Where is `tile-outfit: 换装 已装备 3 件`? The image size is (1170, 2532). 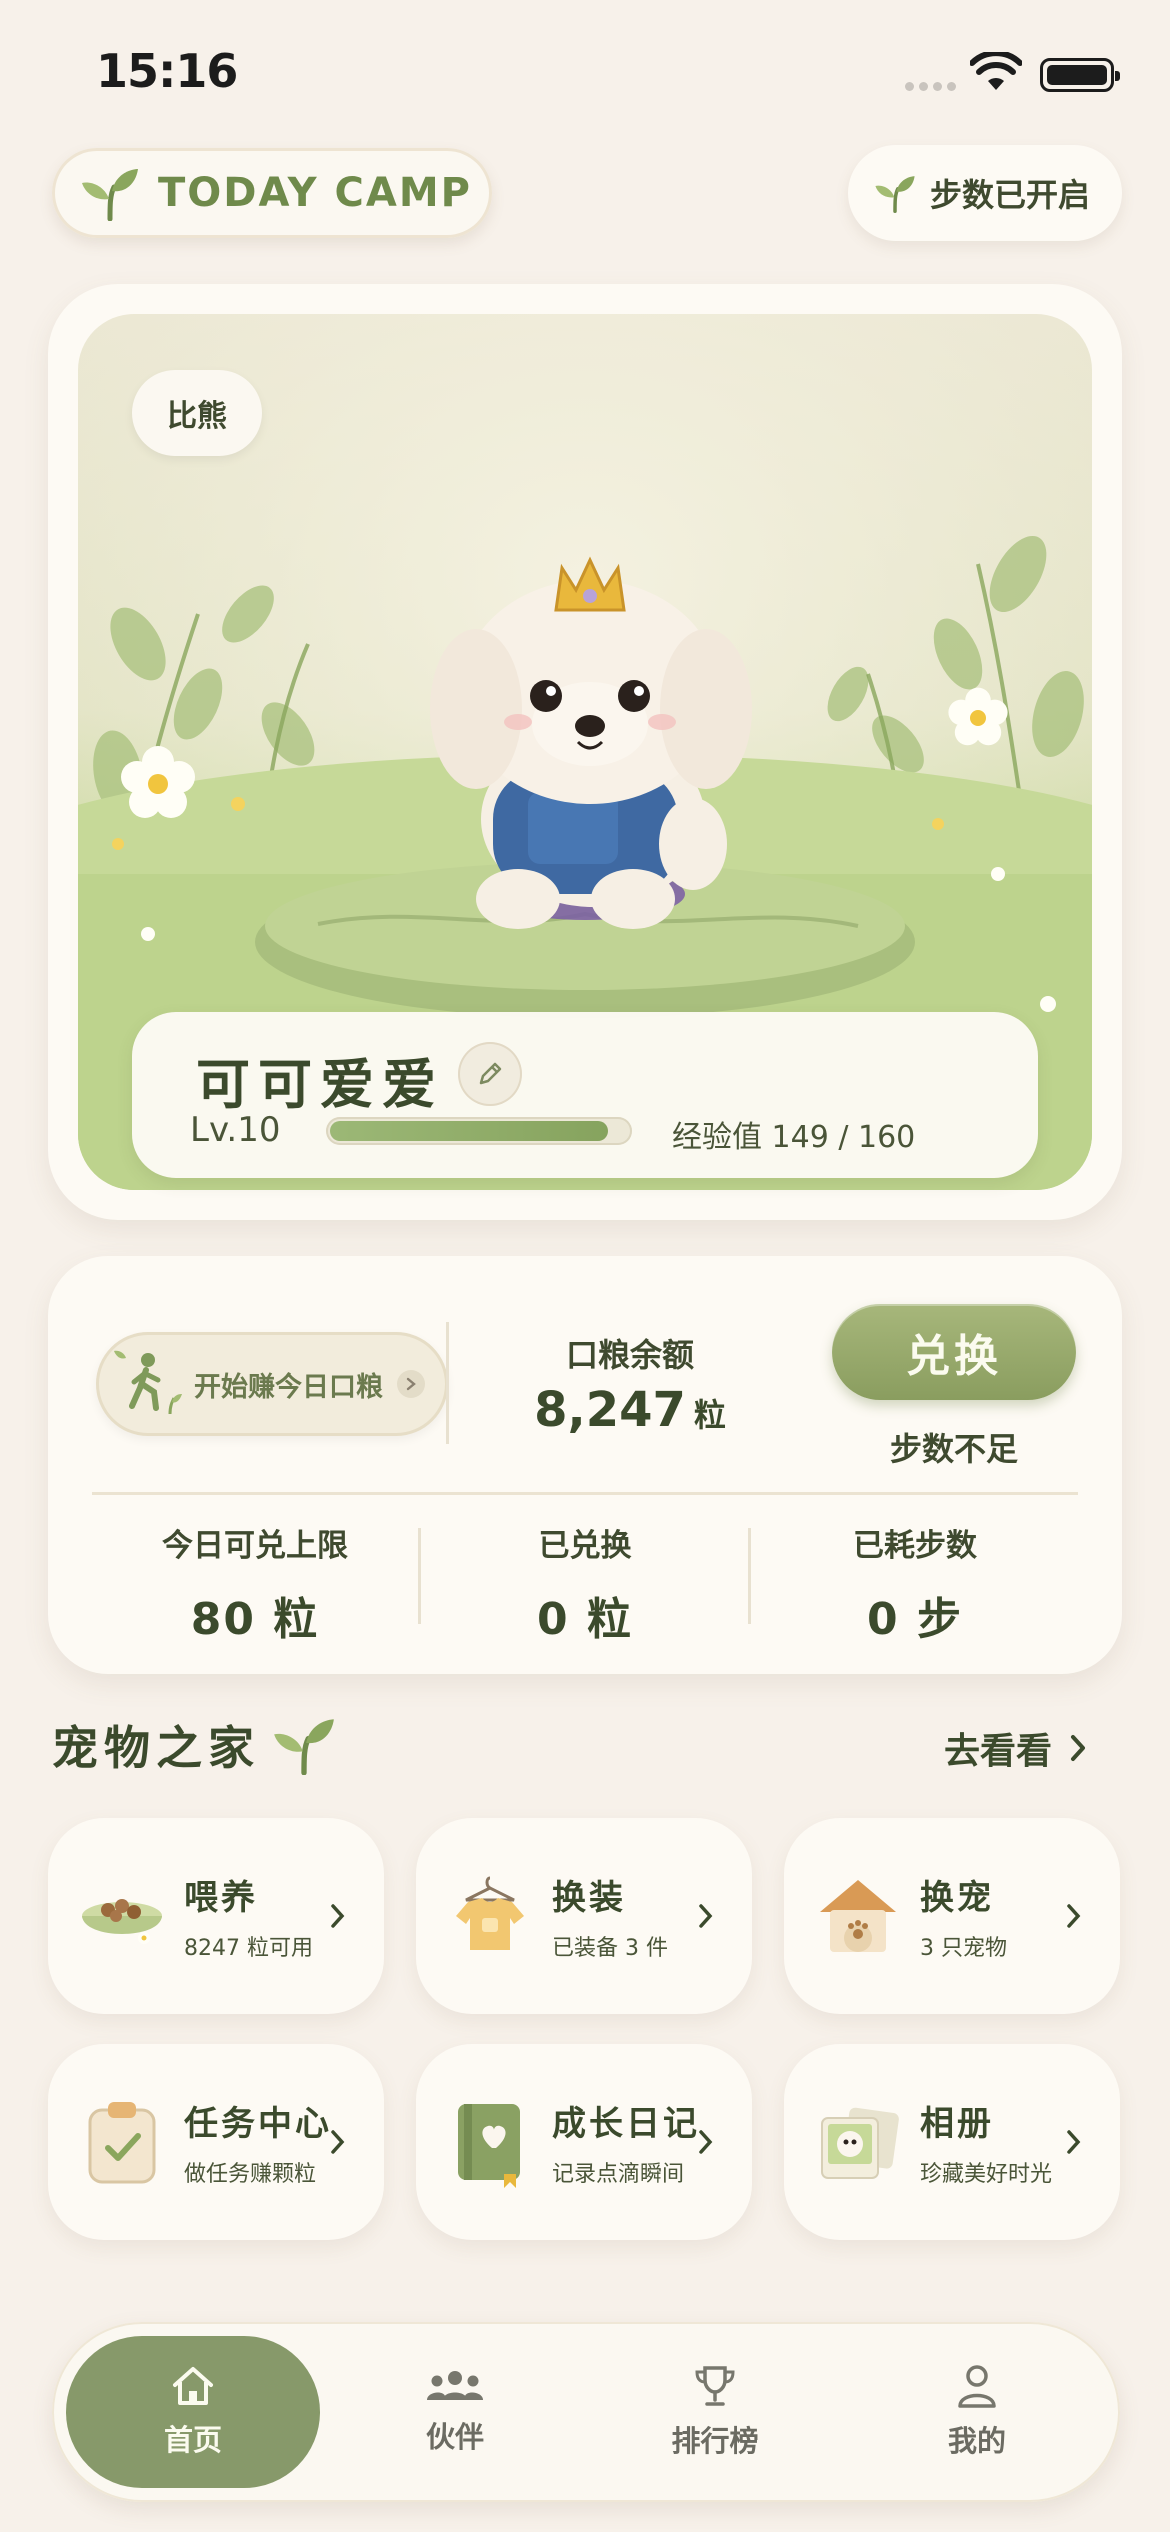
tile-outfit: 换装 已装备 3 件 is located at coordinates (584, 1916).